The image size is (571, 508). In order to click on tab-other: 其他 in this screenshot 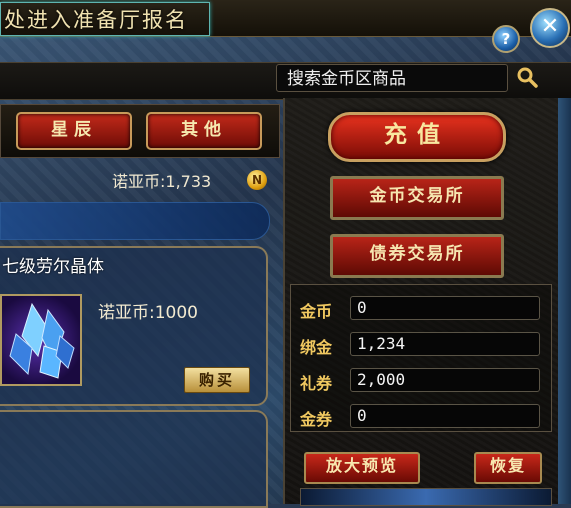, I will do `click(204, 131)`.